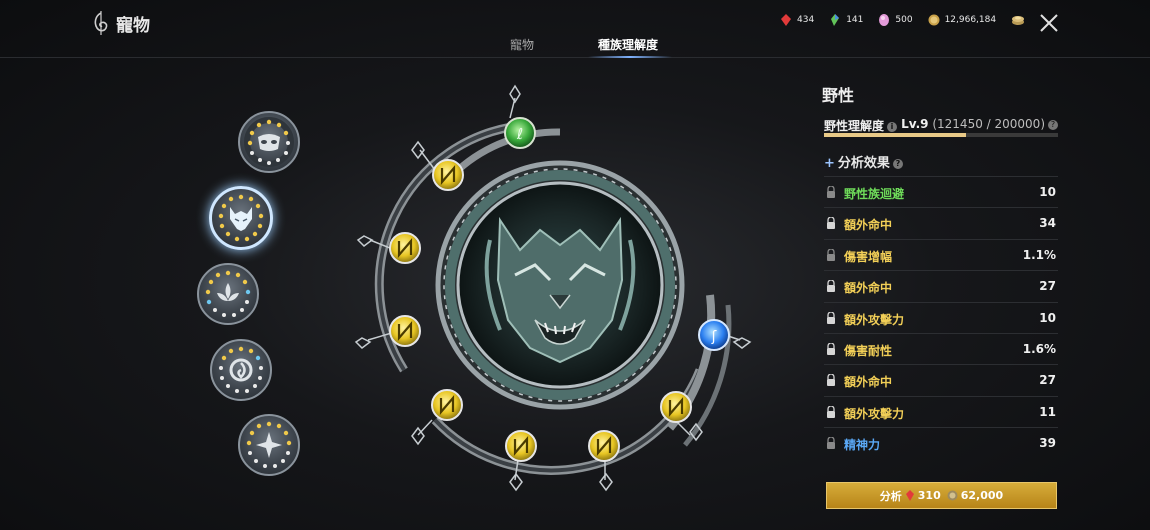 Image resolution: width=1150 pixels, height=530 pixels. Describe the element at coordinates (575, 29) in the screenshot. I see `top-bar: 寵物 寵物 種族理解度 434 141 500 12,966,184` at that location.